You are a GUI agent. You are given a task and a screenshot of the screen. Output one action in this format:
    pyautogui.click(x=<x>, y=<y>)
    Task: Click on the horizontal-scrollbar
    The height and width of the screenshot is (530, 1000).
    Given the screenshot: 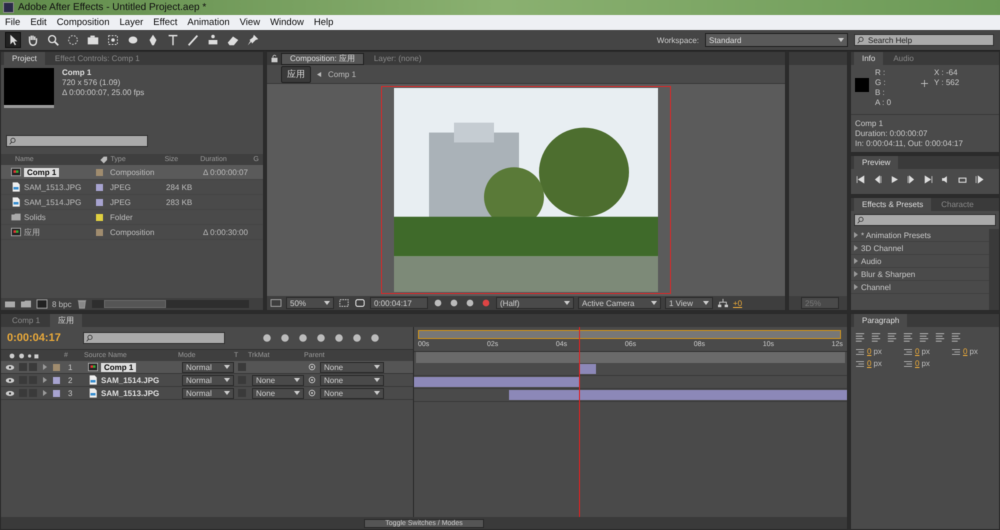 What is the action you would take?
    pyautogui.click(x=170, y=304)
    